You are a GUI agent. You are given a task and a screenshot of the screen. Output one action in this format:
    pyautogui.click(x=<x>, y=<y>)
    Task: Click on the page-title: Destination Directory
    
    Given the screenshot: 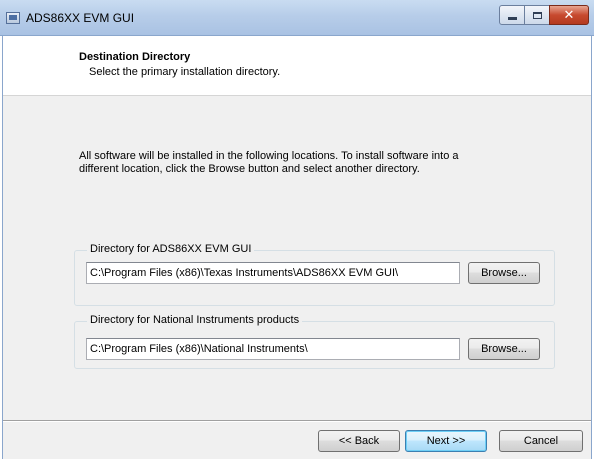 What is the action you would take?
    pyautogui.click(x=135, y=57)
    